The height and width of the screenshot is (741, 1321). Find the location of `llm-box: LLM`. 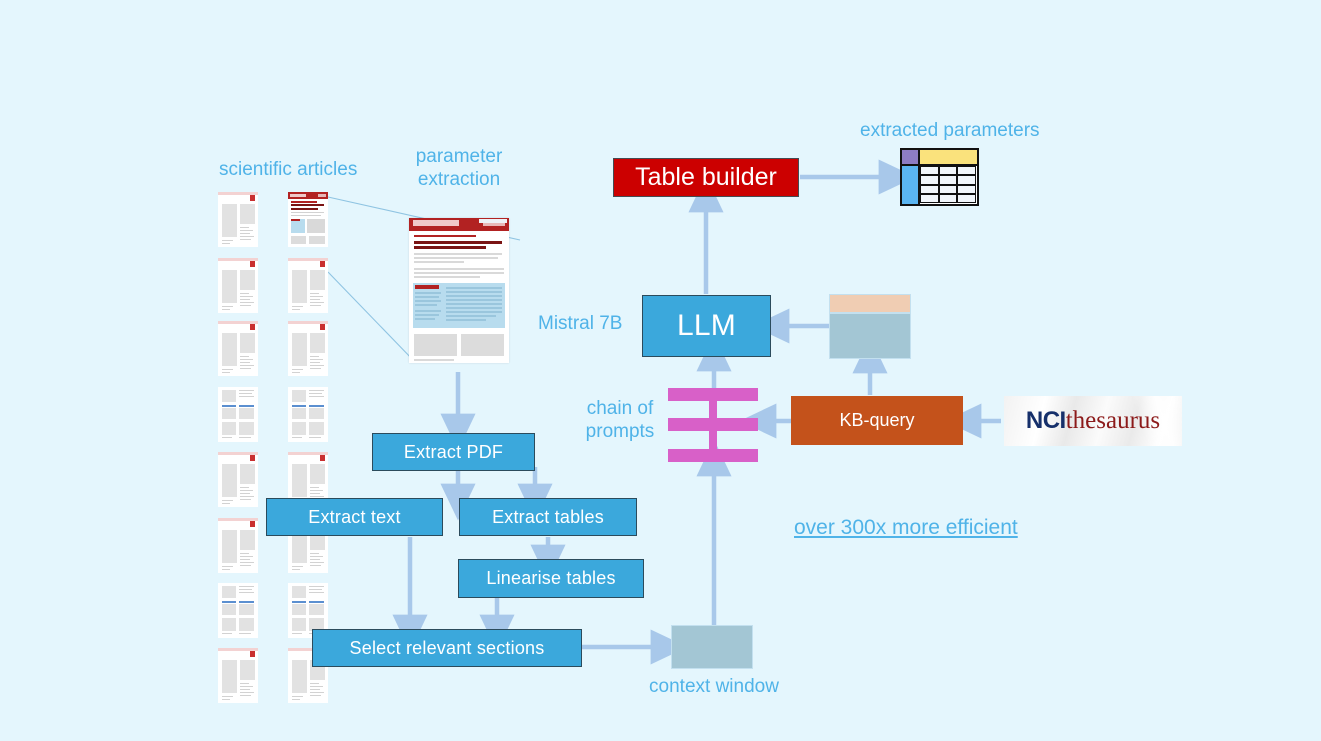

llm-box: LLM is located at coordinates (706, 326).